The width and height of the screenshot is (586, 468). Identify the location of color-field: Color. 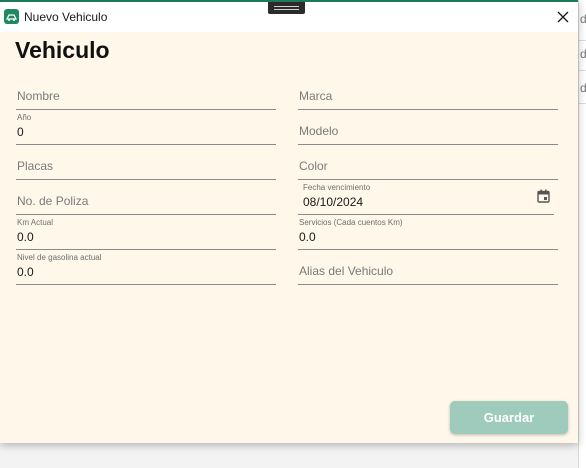
(428, 162).